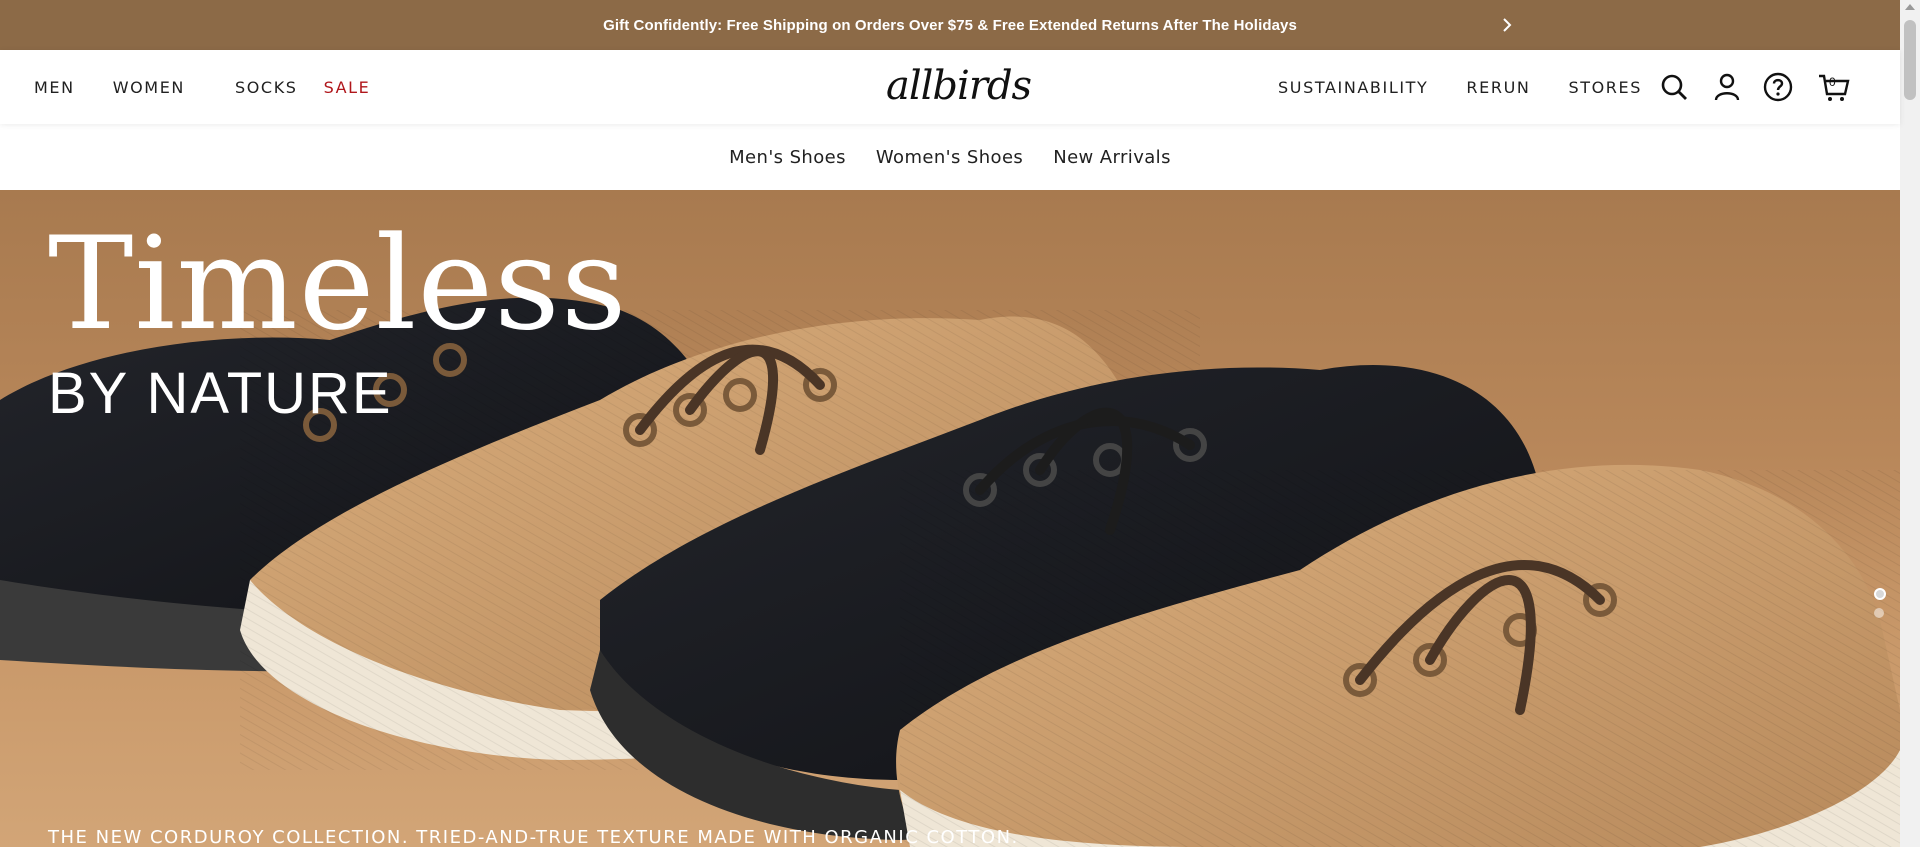 This screenshot has height=847, width=1920. Describe the element at coordinates (266, 87) in the screenshot. I see `nav-socks: SOCKS` at that location.